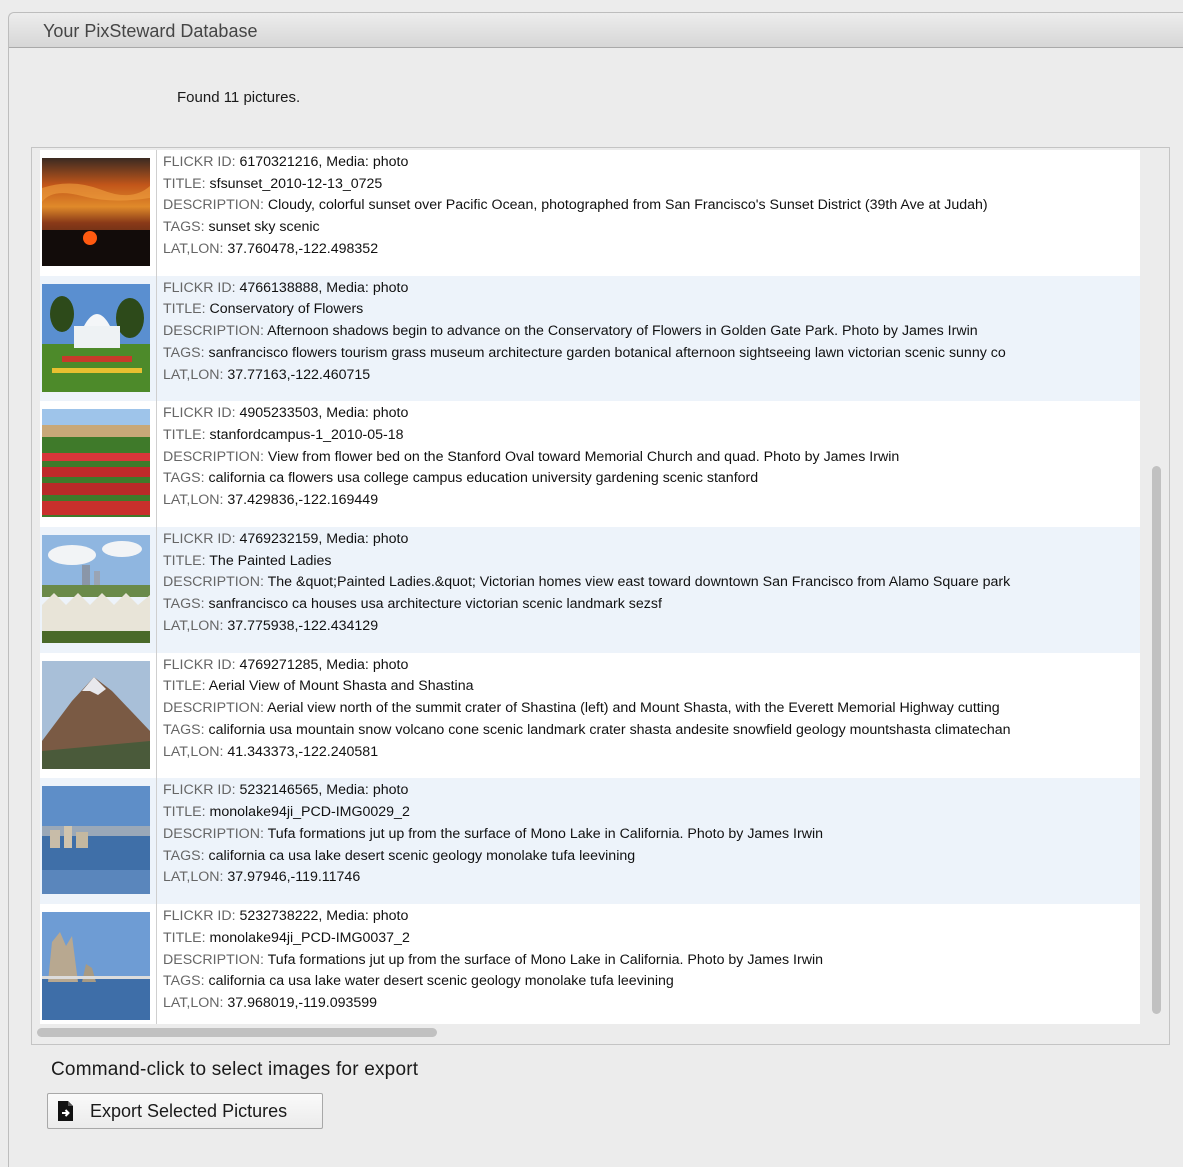 The height and width of the screenshot is (1167, 1183). Describe the element at coordinates (239, 97) in the screenshot. I see `results-count: Found 11 pictures.` at that location.